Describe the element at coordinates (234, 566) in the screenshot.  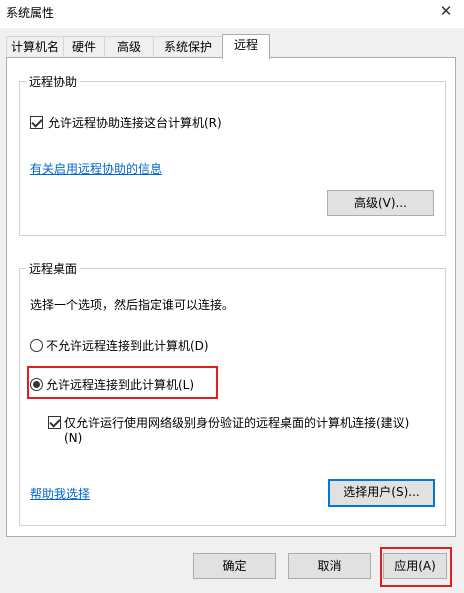
I see `ok-button: 确定` at that location.